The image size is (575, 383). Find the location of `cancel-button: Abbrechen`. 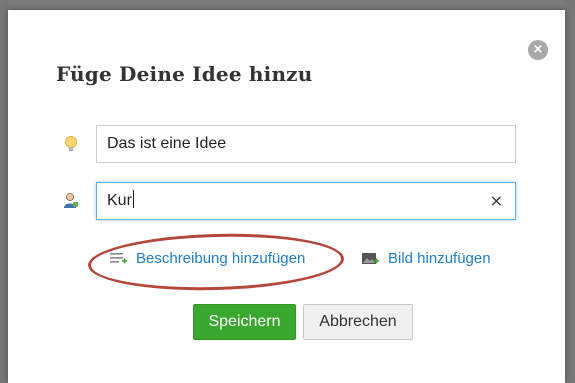

cancel-button: Abbrechen is located at coordinates (358, 322).